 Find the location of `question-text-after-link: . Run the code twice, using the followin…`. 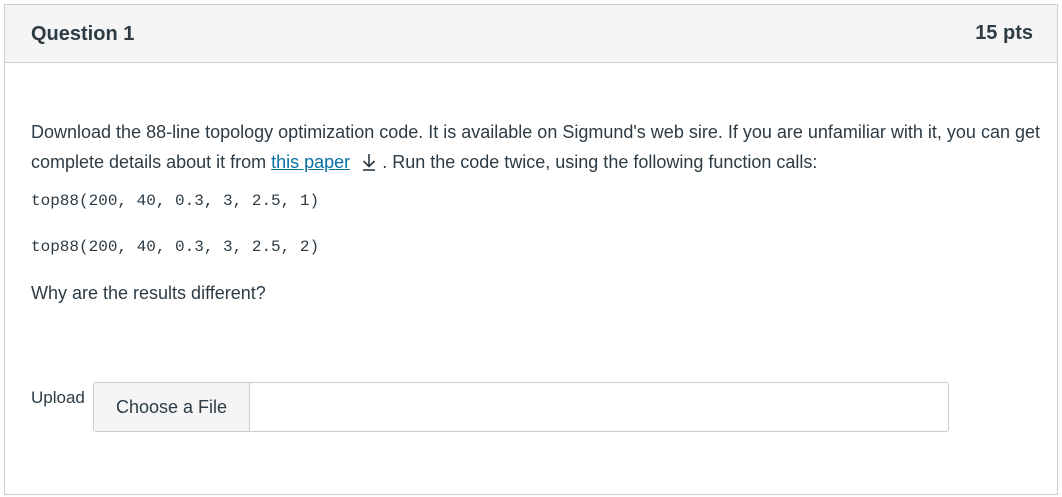

question-text-after-link: . Run the code twice, using the followin… is located at coordinates (600, 162).